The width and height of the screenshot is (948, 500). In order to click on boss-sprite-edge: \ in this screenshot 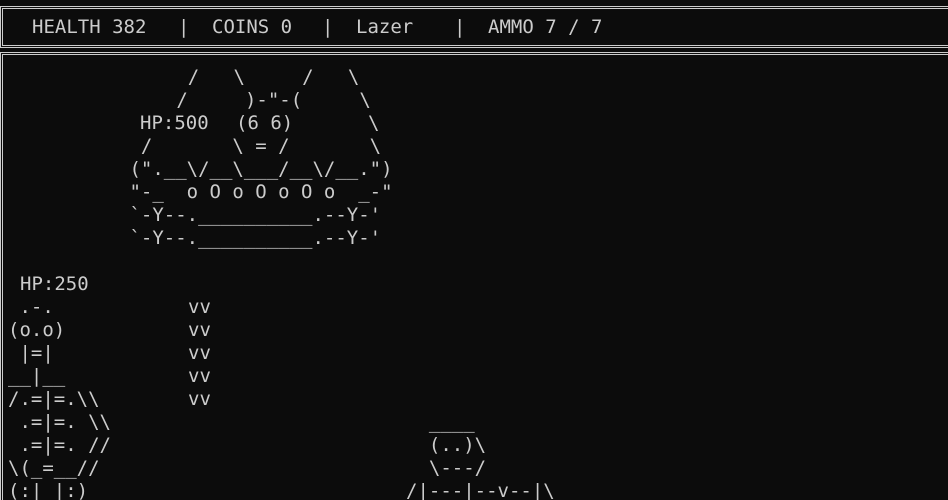, I will do `click(374, 123)`.